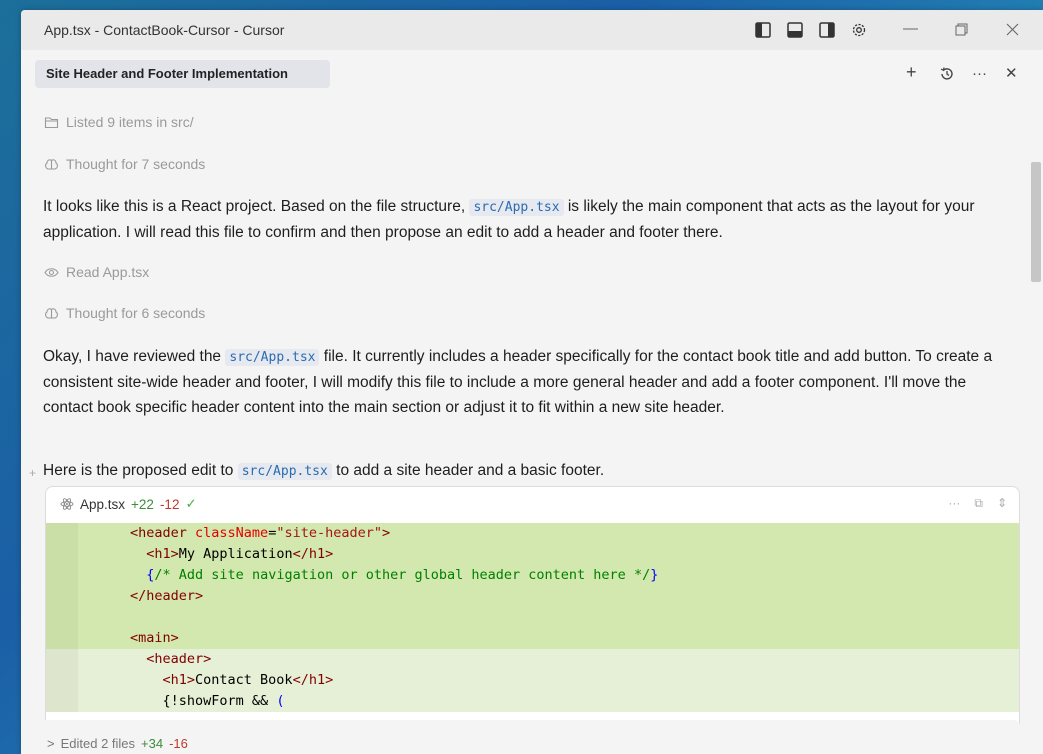 This screenshot has width=1043, height=754. I want to click on code-diff-header: App.tsx +22 -12 ✓ ··· ⧉ ⇕, so click(532, 503).